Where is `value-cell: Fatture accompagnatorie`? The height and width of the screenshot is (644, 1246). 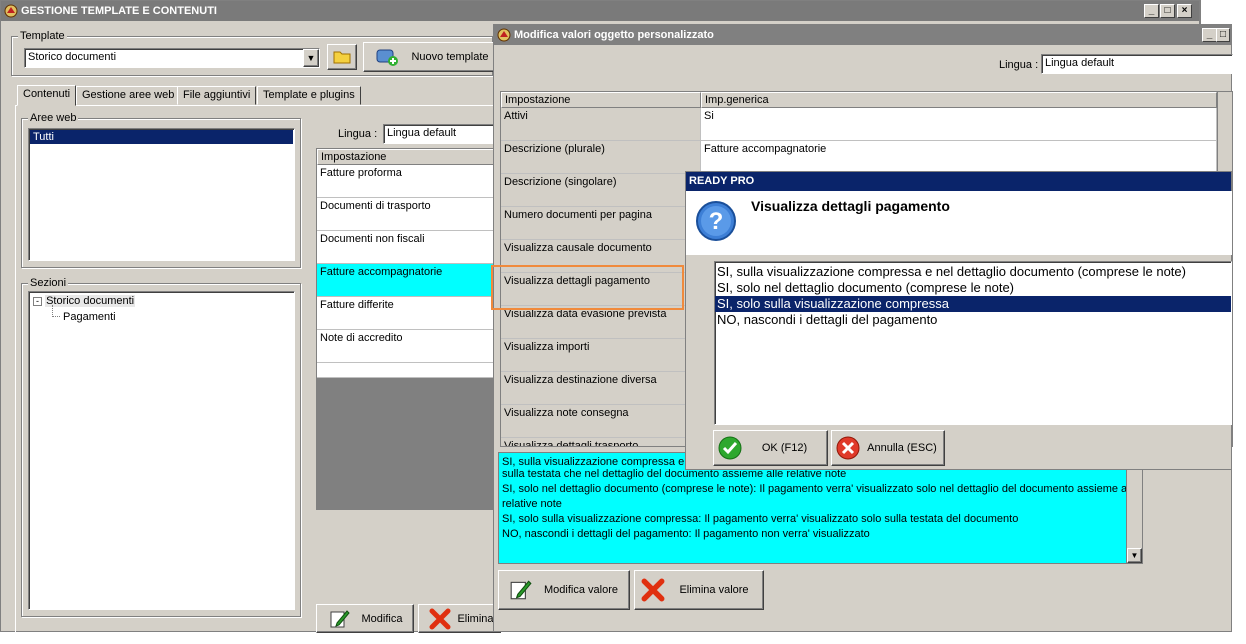
value-cell: Fatture accompagnatorie is located at coordinates (959, 157).